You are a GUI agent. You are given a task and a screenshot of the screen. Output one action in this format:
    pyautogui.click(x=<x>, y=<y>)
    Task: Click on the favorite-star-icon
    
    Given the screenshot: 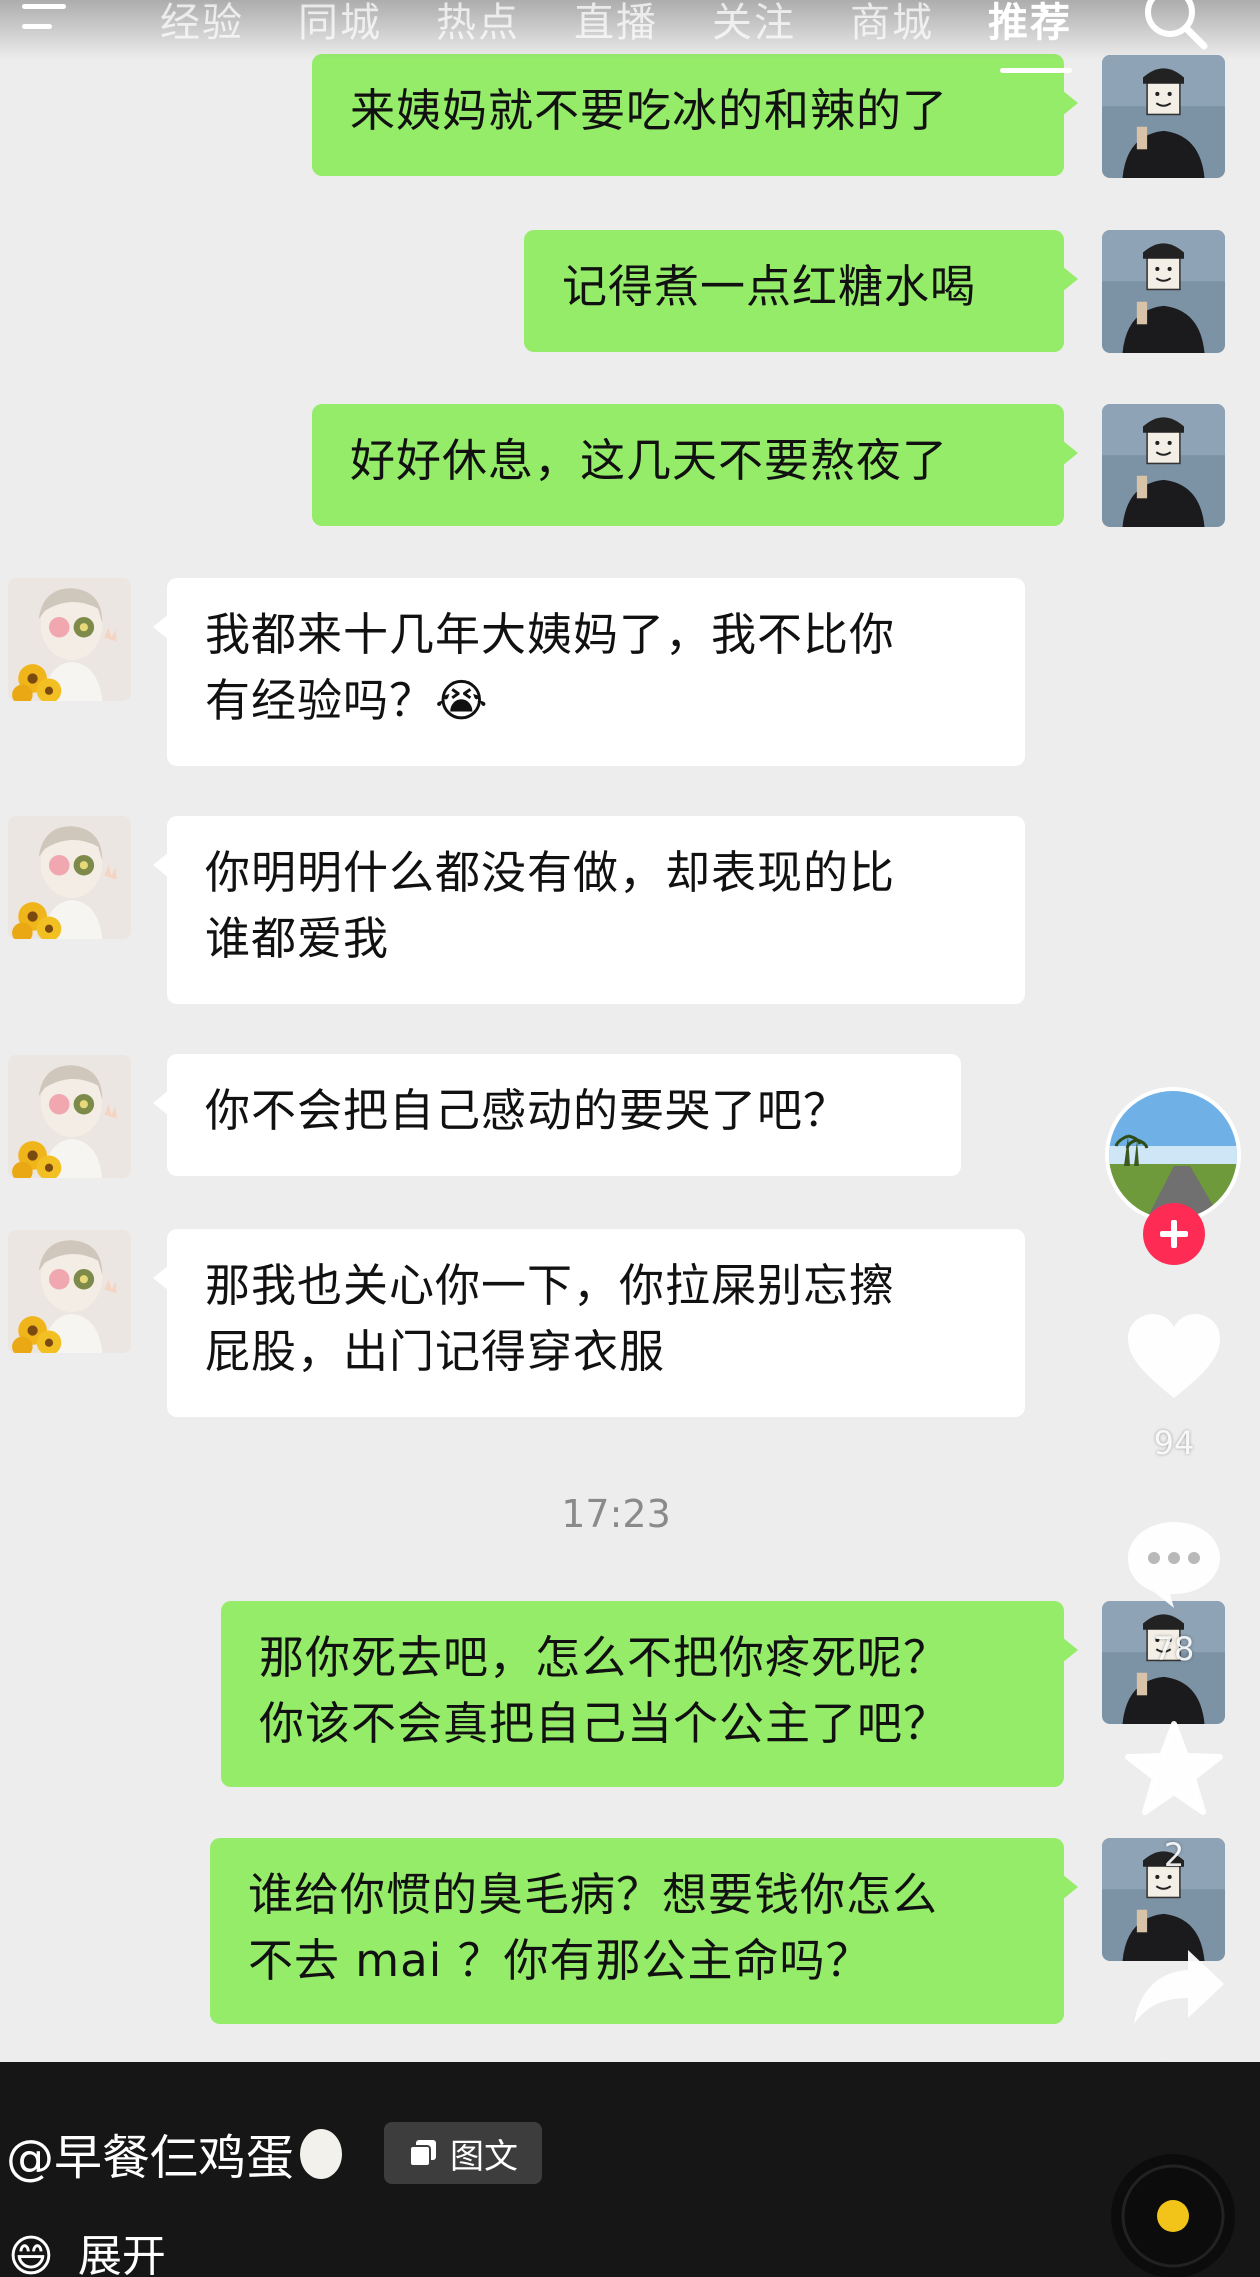 What is the action you would take?
    pyautogui.click(x=1174, y=1768)
    